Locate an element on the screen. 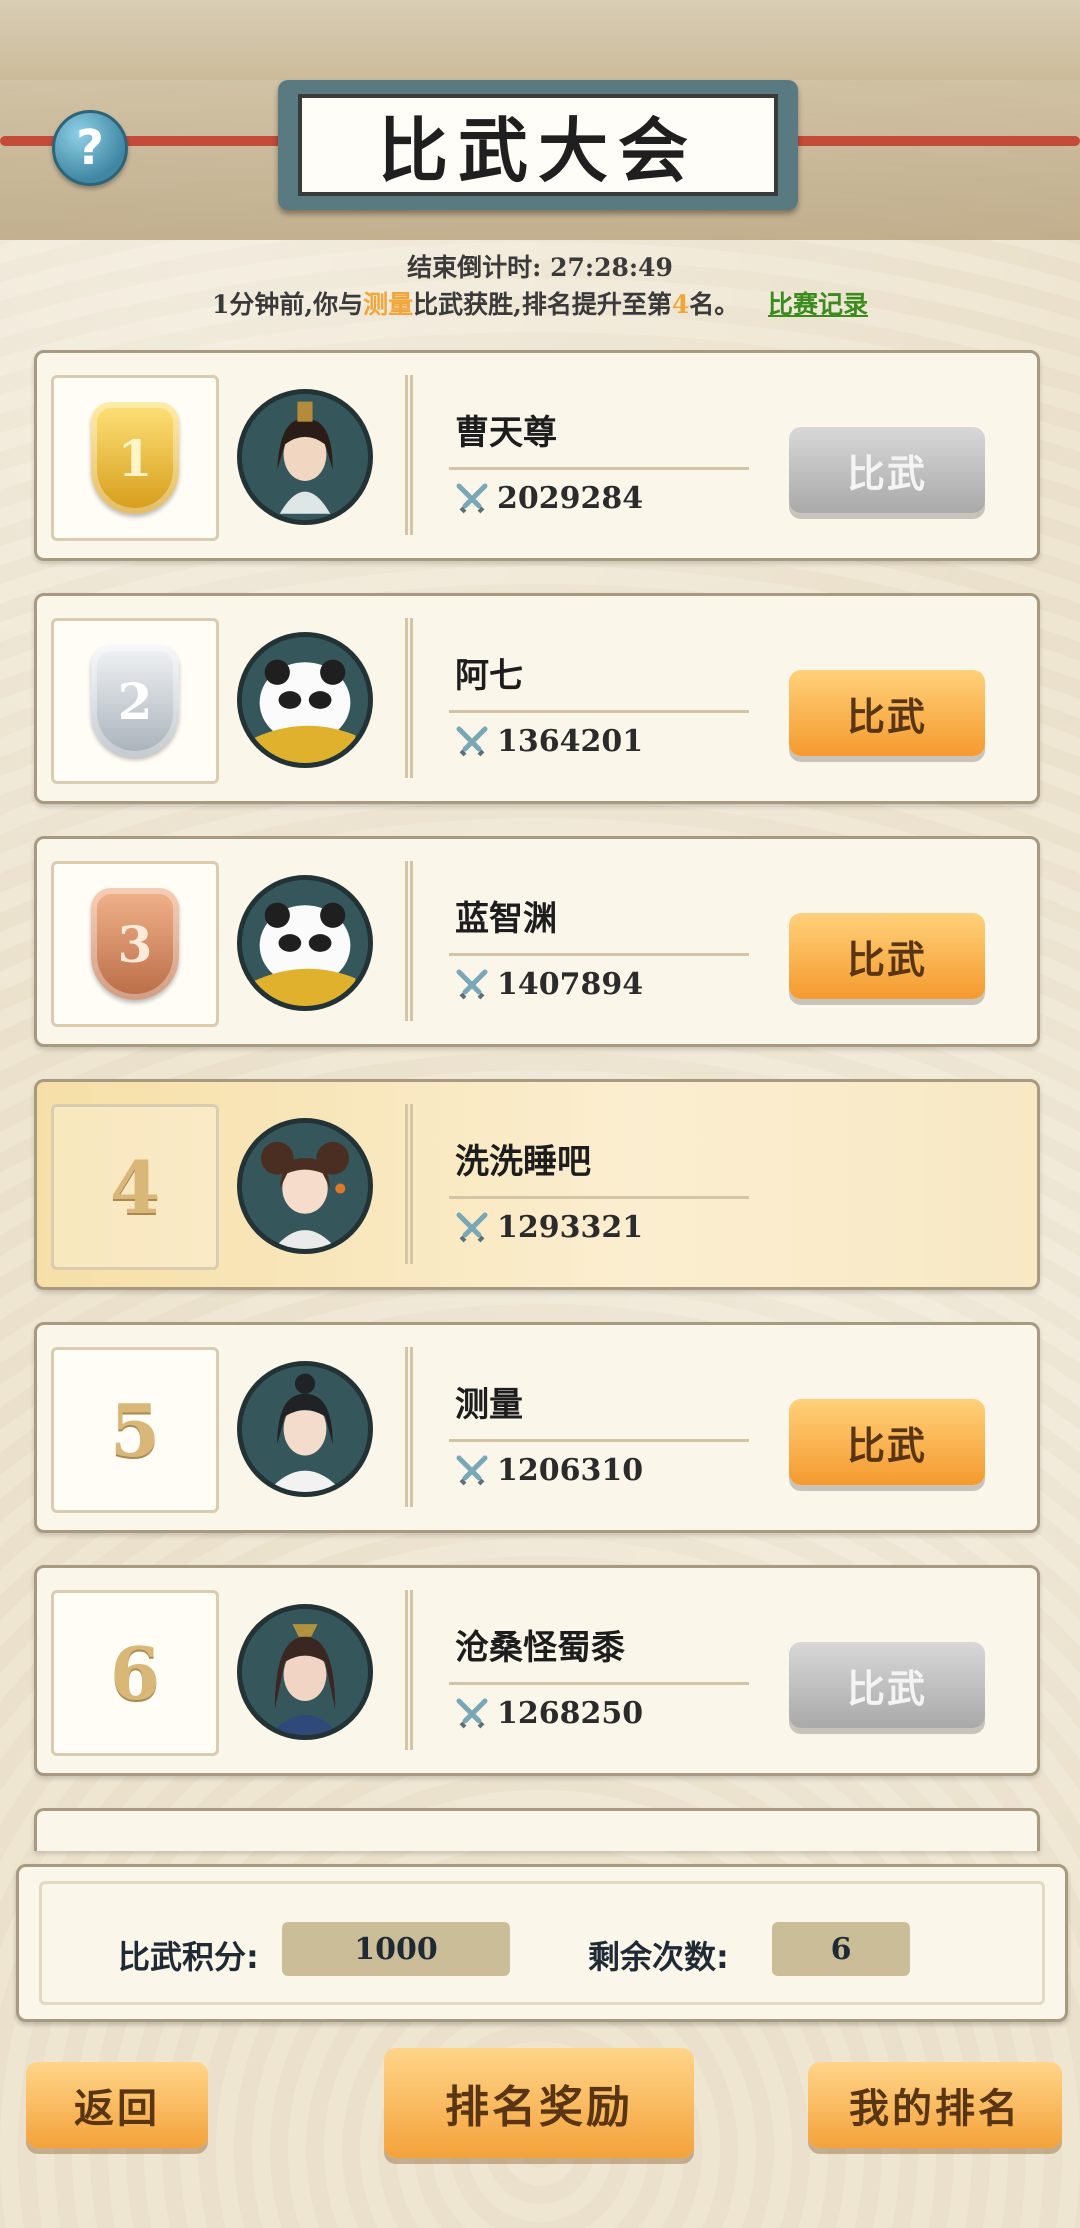 The image size is (1080, 2228). silver-medal-icon: 2 is located at coordinates (135, 701).